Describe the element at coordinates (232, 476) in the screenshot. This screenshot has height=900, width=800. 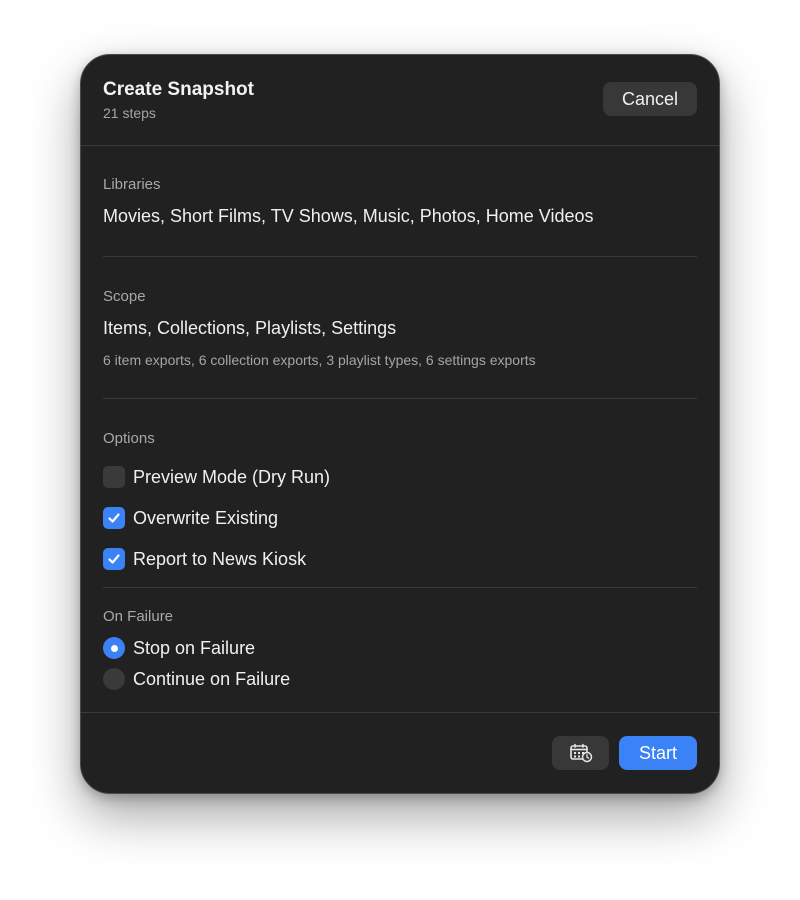
I see `preview-mode-label: Preview Mode (Dry Run)` at that location.